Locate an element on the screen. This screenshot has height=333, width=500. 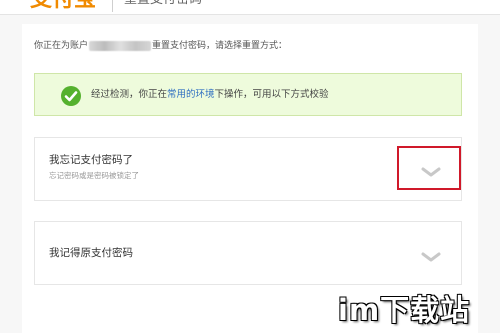
header-divider is located at coordinates (112, 6).